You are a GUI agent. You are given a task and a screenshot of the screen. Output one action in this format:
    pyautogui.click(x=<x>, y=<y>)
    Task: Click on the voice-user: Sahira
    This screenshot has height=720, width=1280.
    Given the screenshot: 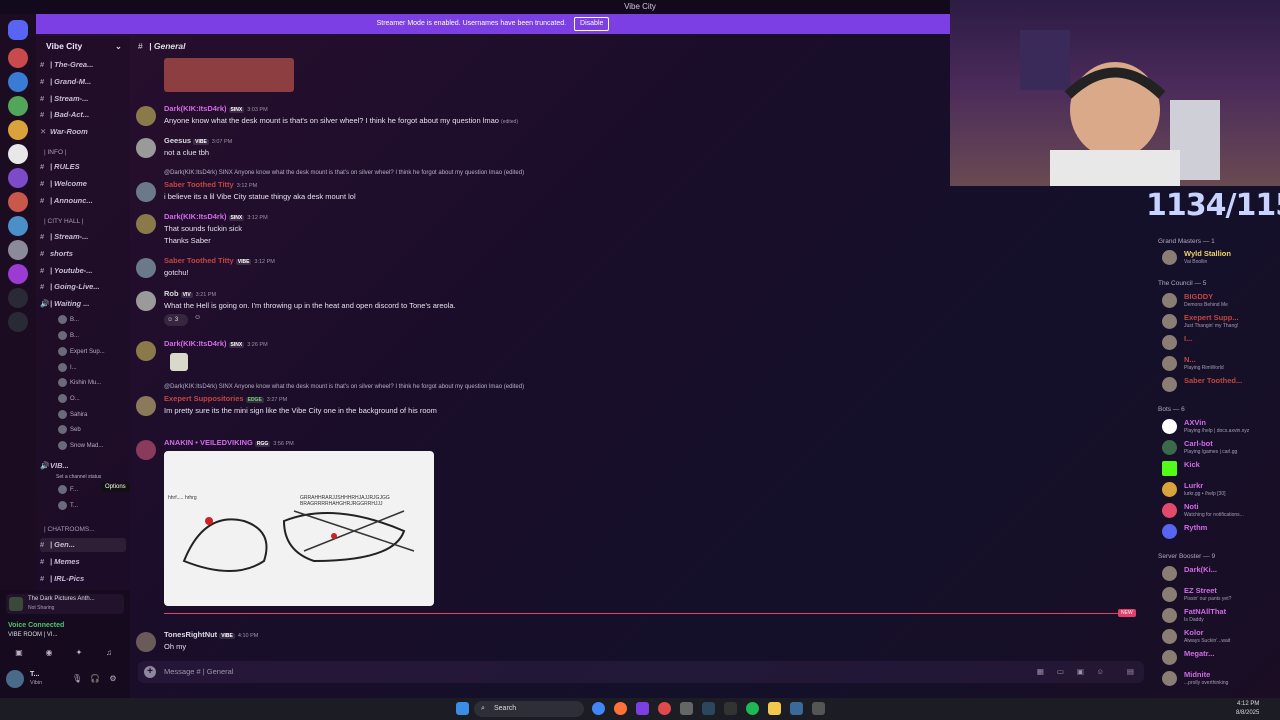 What is the action you would take?
    pyautogui.click(x=72, y=415)
    